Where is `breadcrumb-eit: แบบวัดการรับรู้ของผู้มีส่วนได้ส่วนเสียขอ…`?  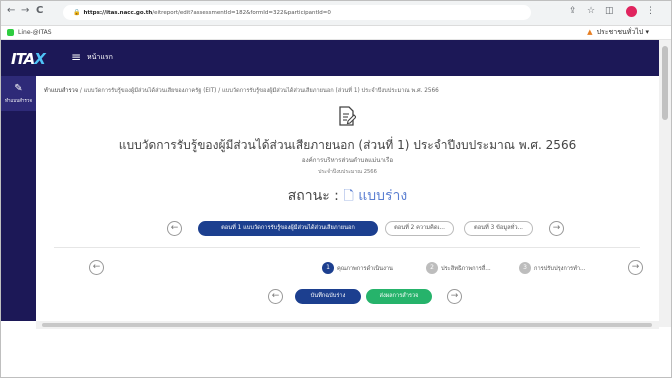
breadcrumb-eit: แบบวัดการรับรู้ของผู้มีส่วนได้ส่วนเสียขอ… is located at coordinates (150, 91).